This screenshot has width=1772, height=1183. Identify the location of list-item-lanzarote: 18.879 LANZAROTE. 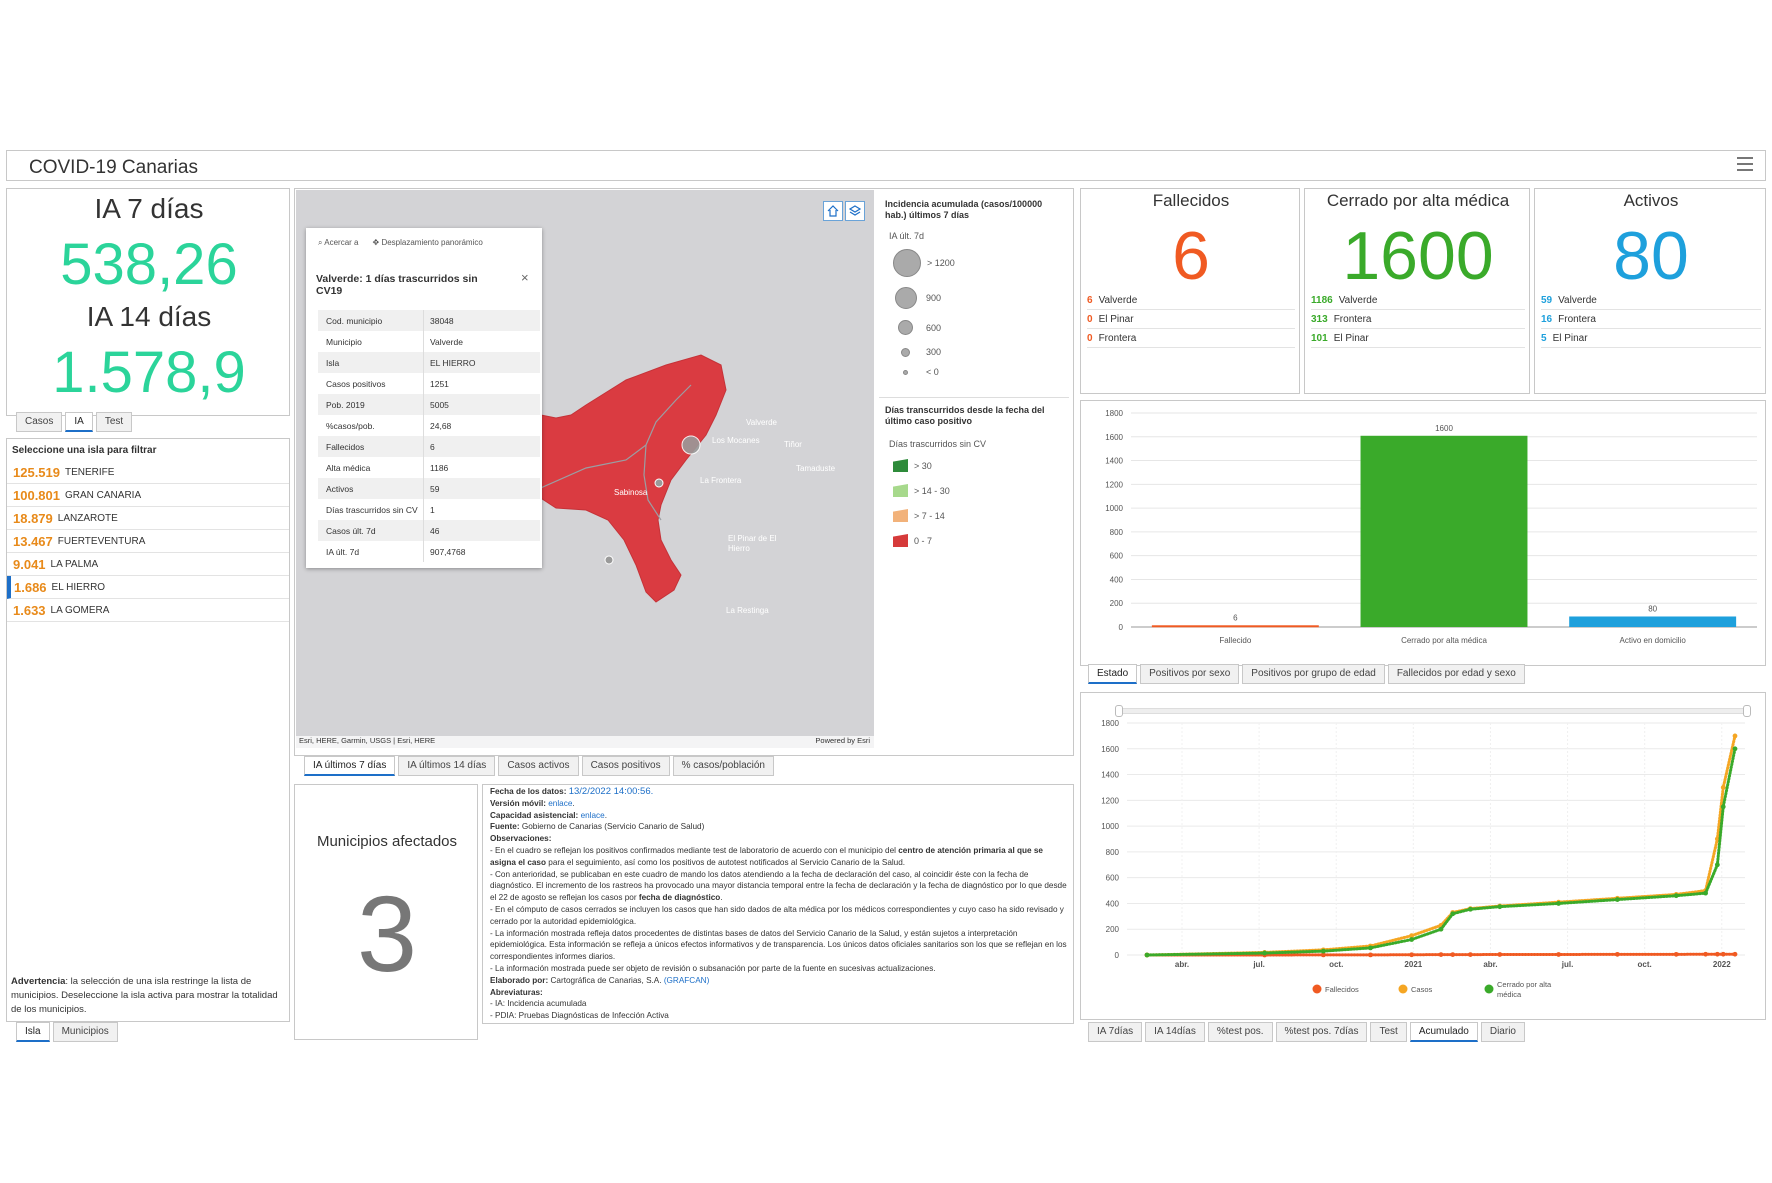
(148, 518).